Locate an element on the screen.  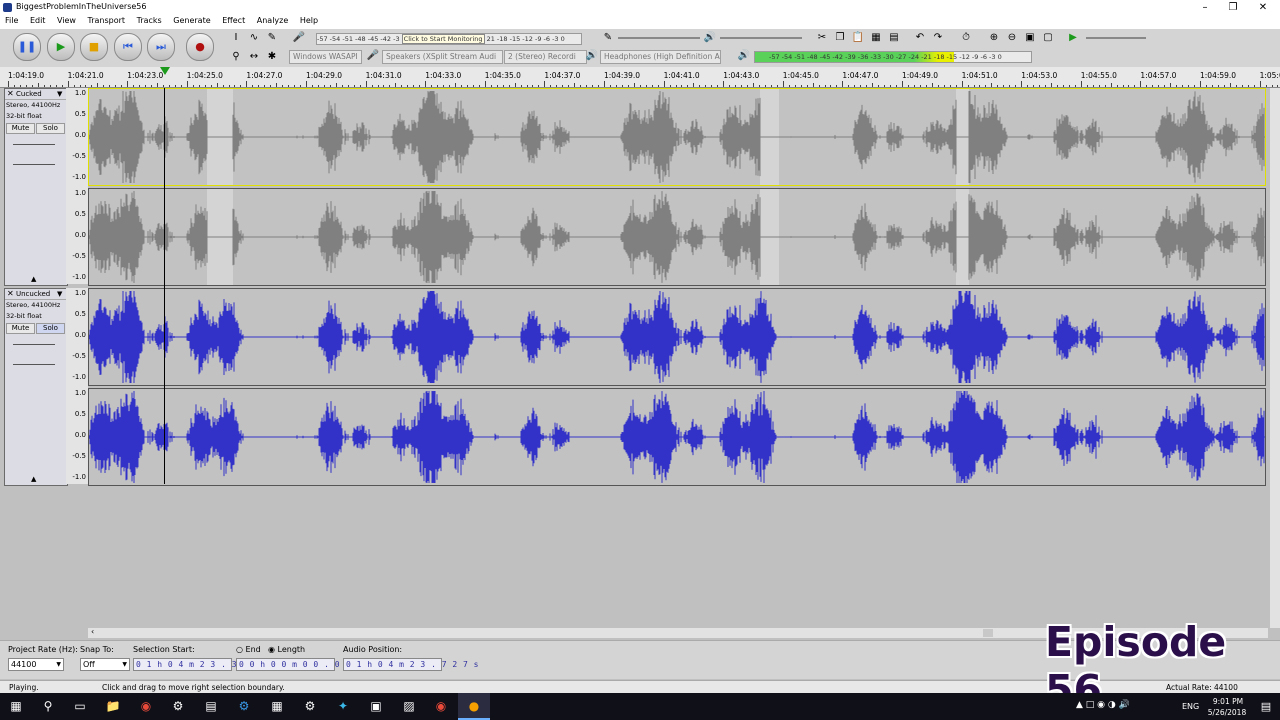
envelope-tool-icon: ∿ is located at coordinates (254, 38).